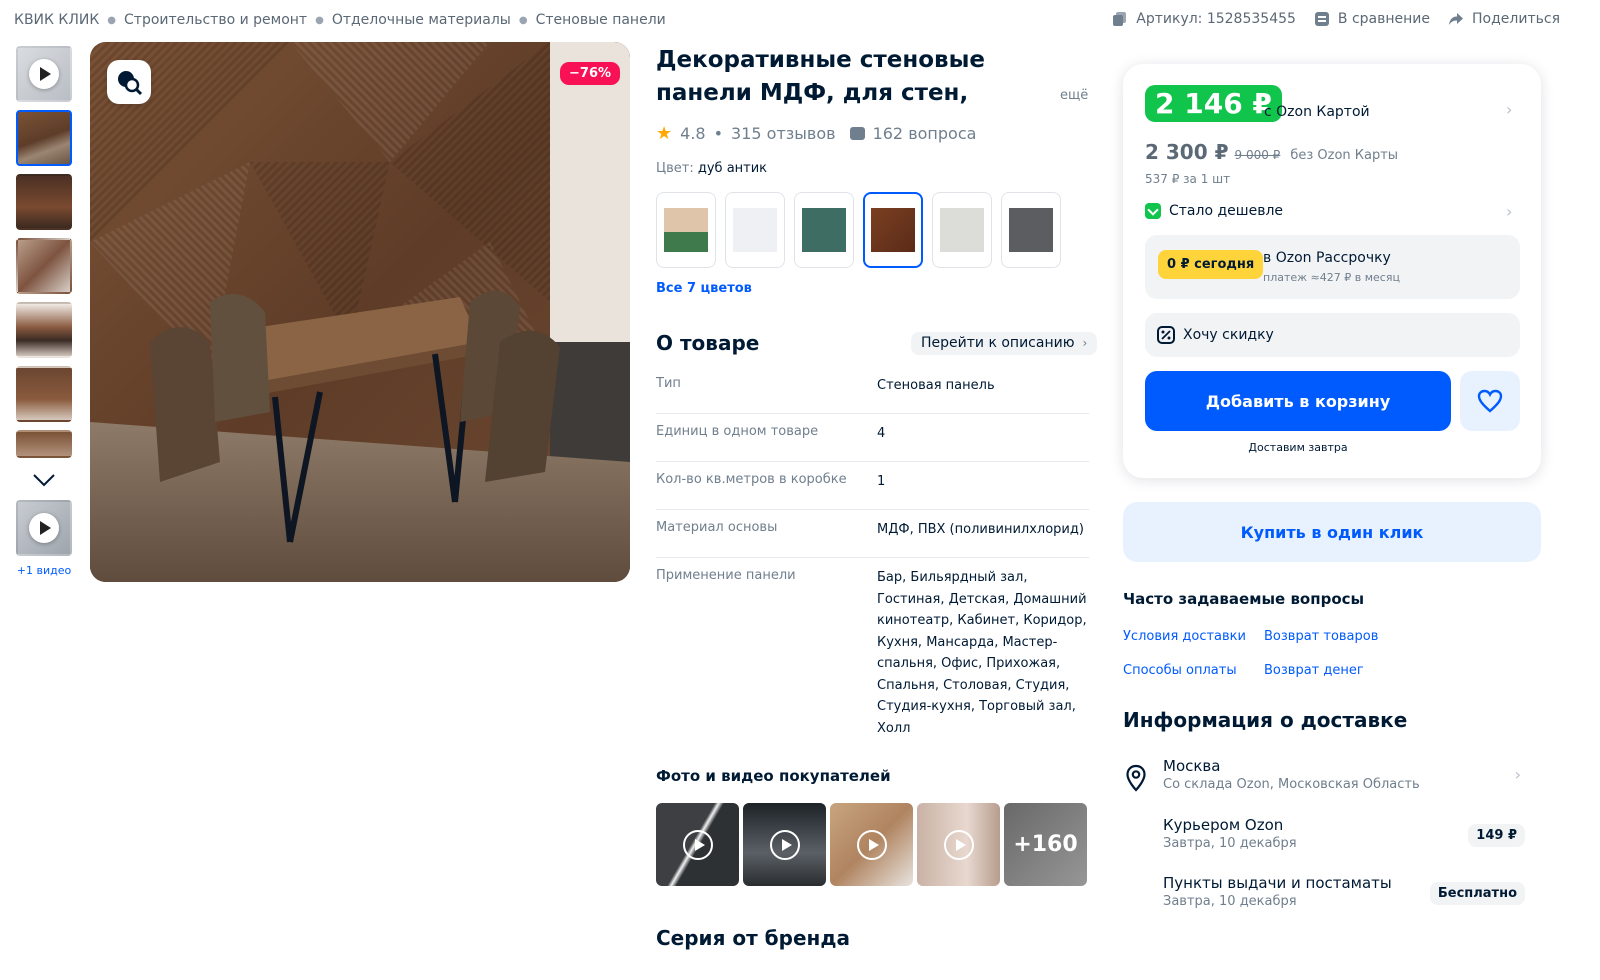  I want to click on card-price: 2 146 ₽, so click(1213, 103).